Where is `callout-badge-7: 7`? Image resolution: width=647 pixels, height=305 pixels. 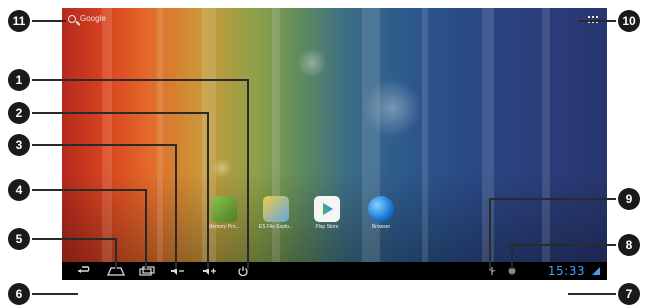
callout-badge-7: 7 is located at coordinates (629, 294).